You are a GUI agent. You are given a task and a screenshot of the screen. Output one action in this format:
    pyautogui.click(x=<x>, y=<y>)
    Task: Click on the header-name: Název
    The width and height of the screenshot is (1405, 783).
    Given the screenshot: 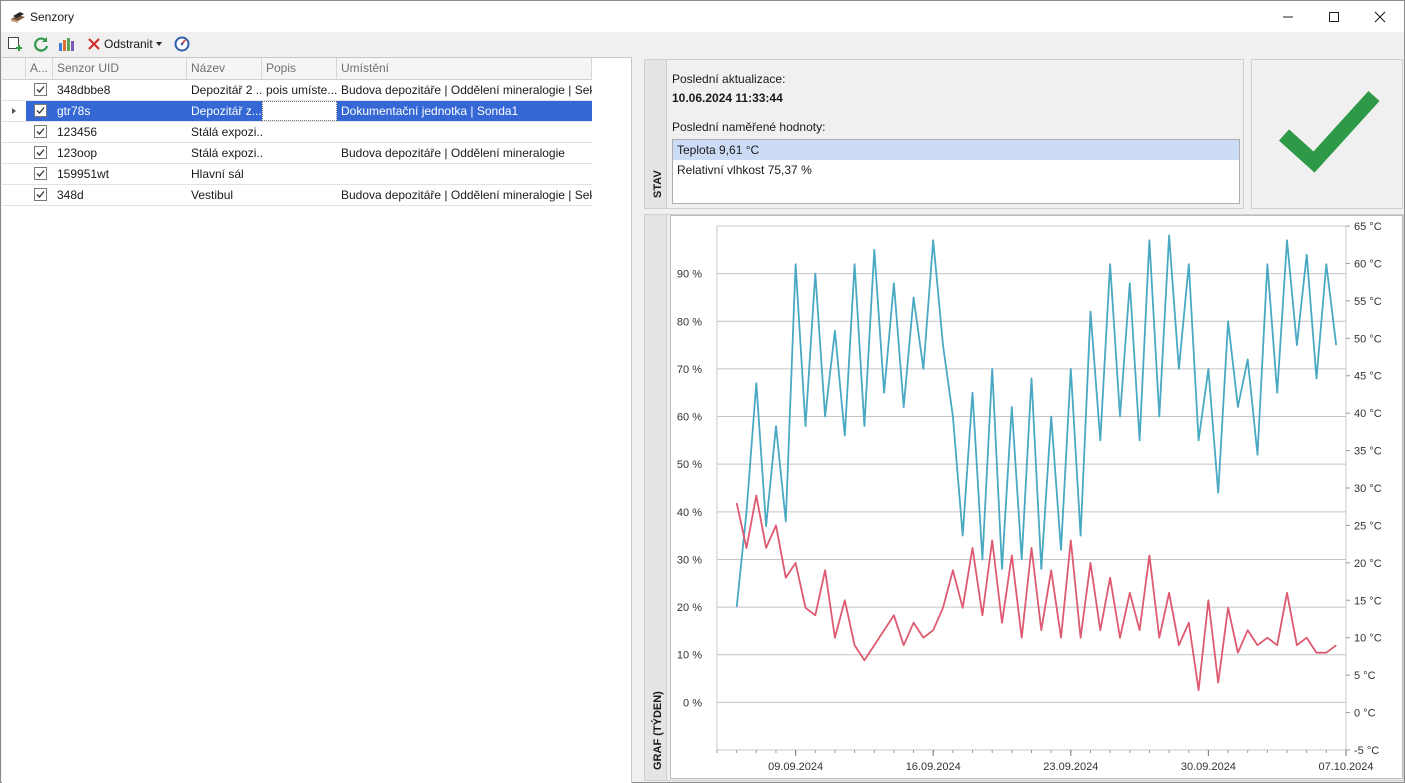 What is the action you would take?
    pyautogui.click(x=224, y=69)
    